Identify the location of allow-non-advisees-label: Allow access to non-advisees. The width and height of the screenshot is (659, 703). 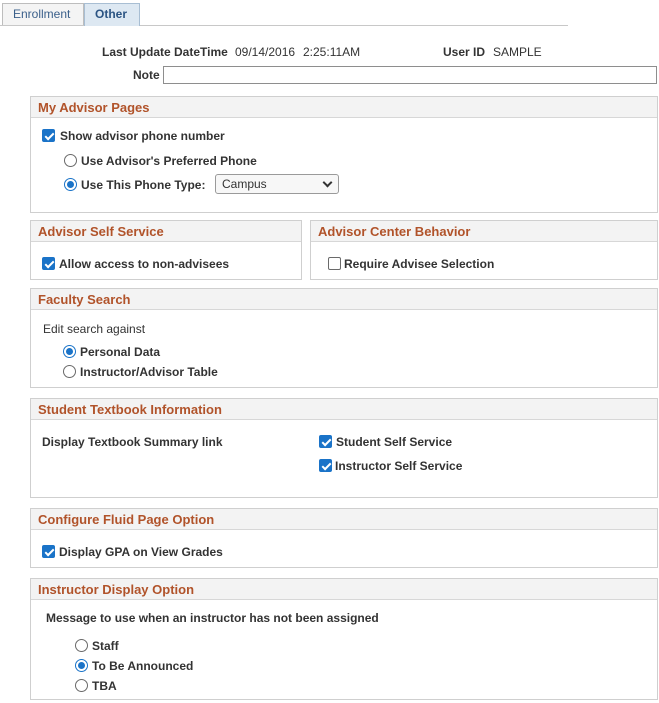
(144, 264).